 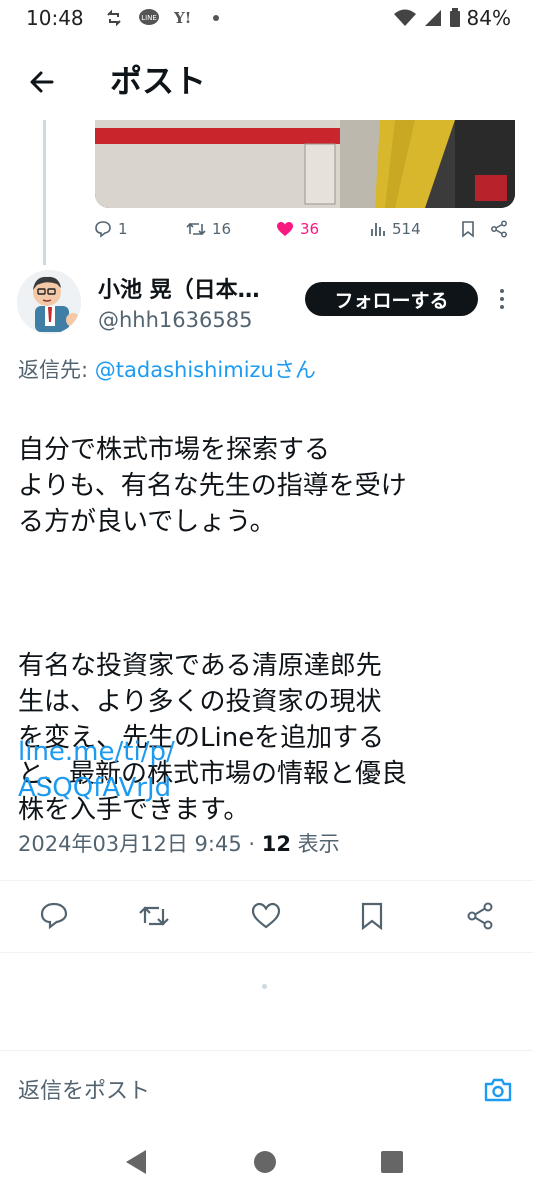 I want to click on reply-to-mention: @tadashishimizuさん, so click(x=205, y=370).